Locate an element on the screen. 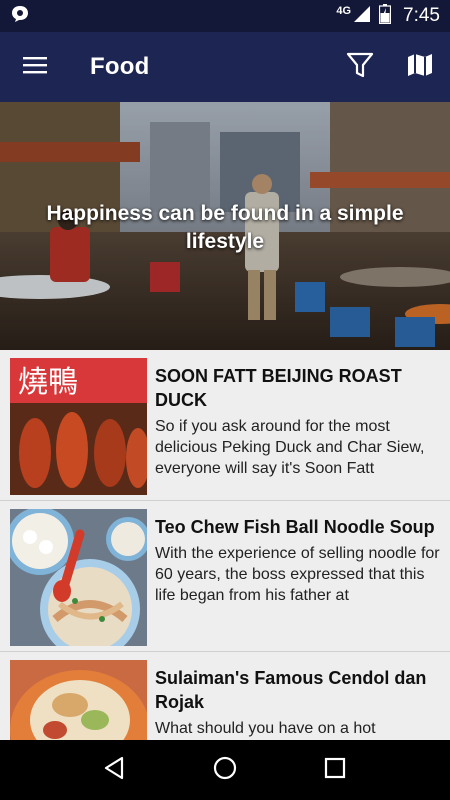 The image size is (450, 800). notification-icon is located at coordinates (20, 16).